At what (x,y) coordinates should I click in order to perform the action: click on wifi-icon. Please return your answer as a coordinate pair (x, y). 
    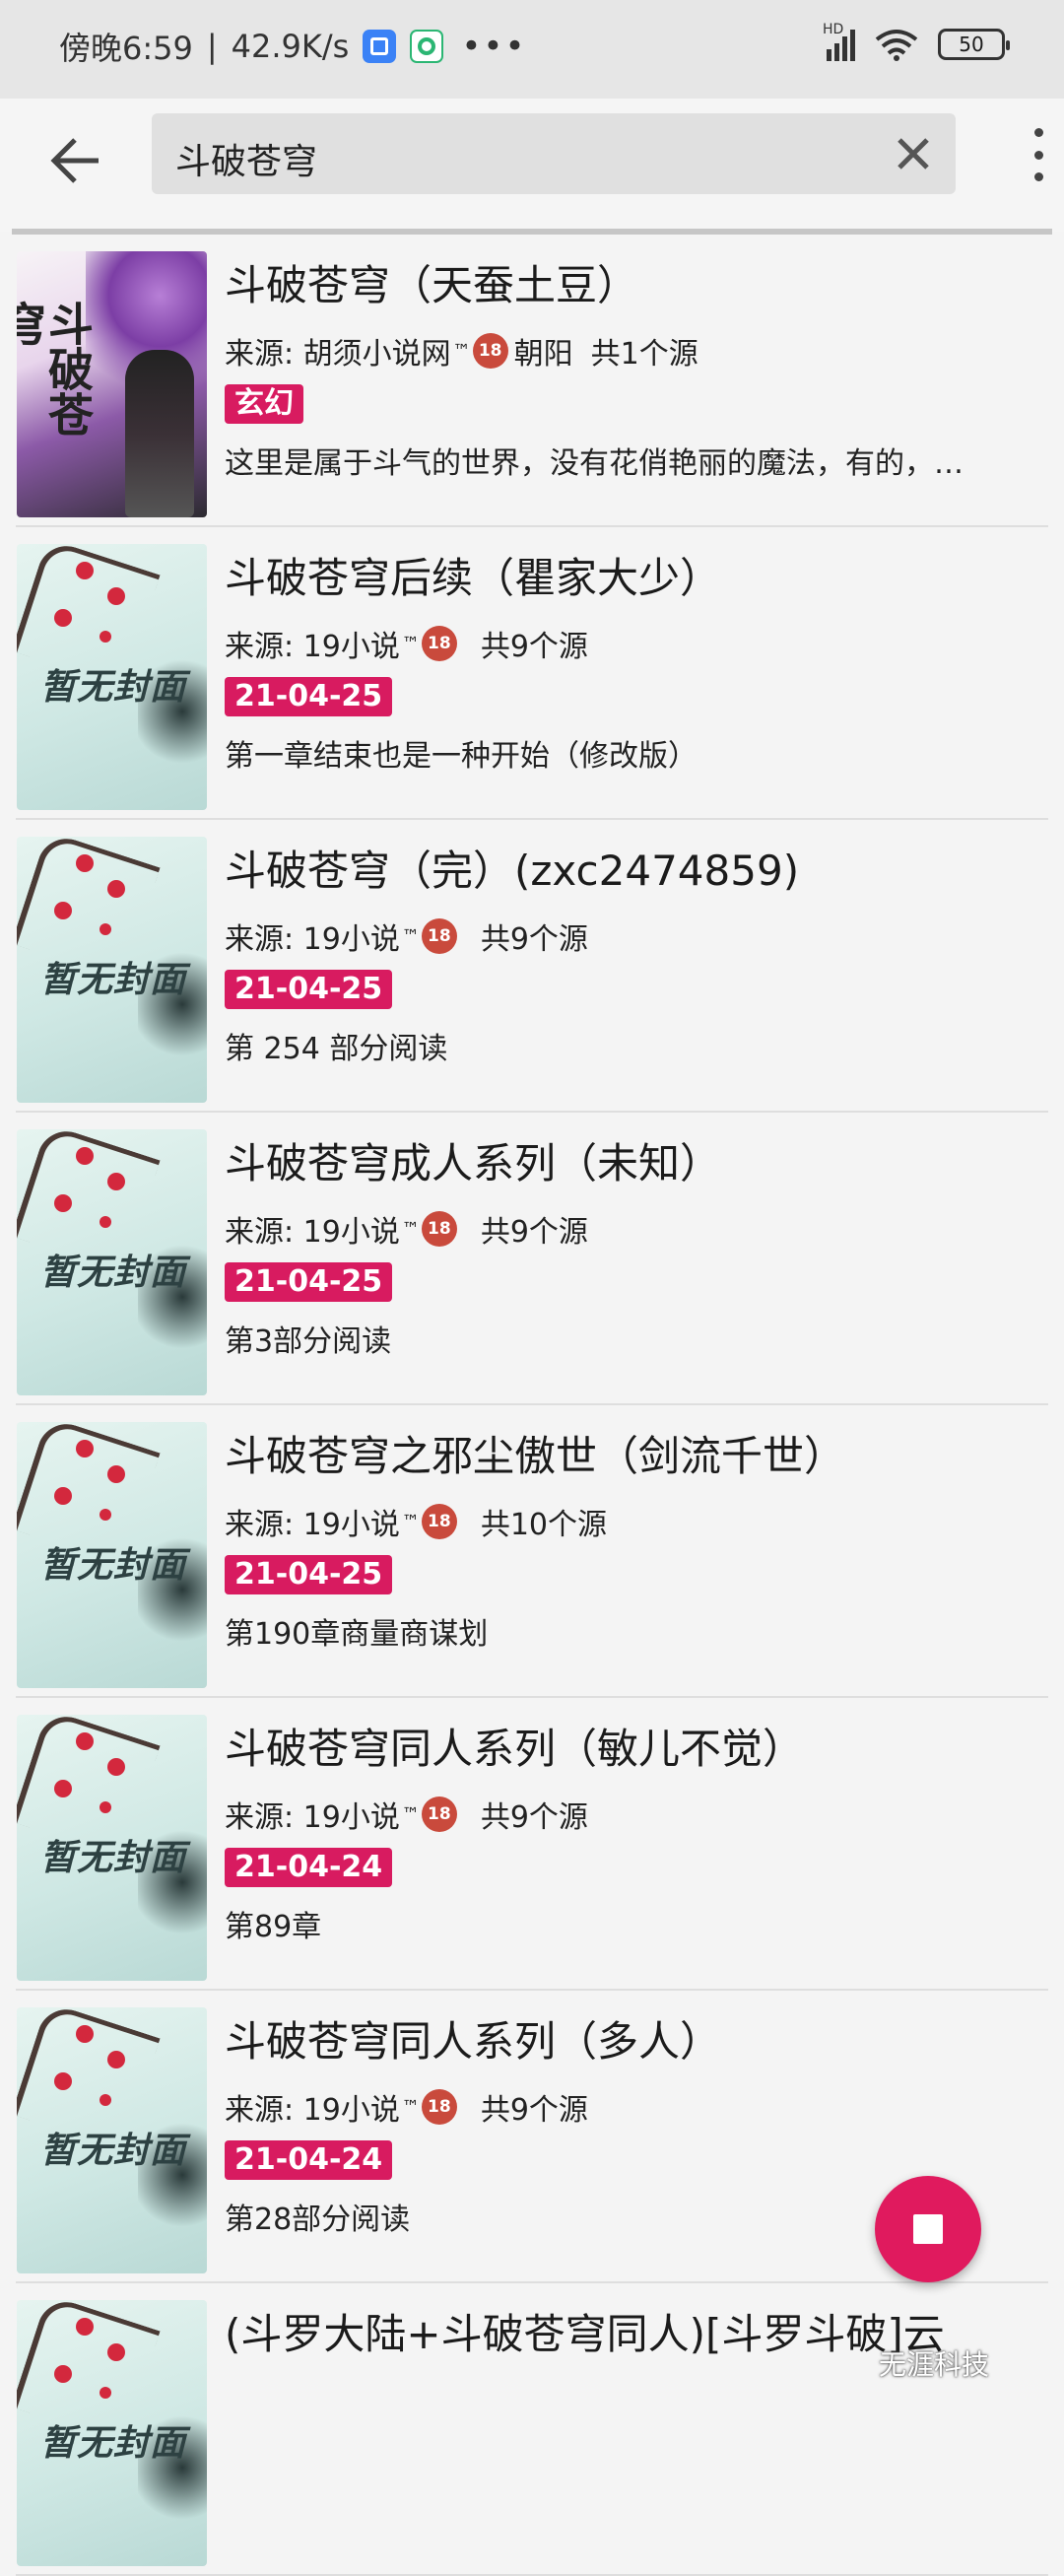
    Looking at the image, I should click on (896, 45).